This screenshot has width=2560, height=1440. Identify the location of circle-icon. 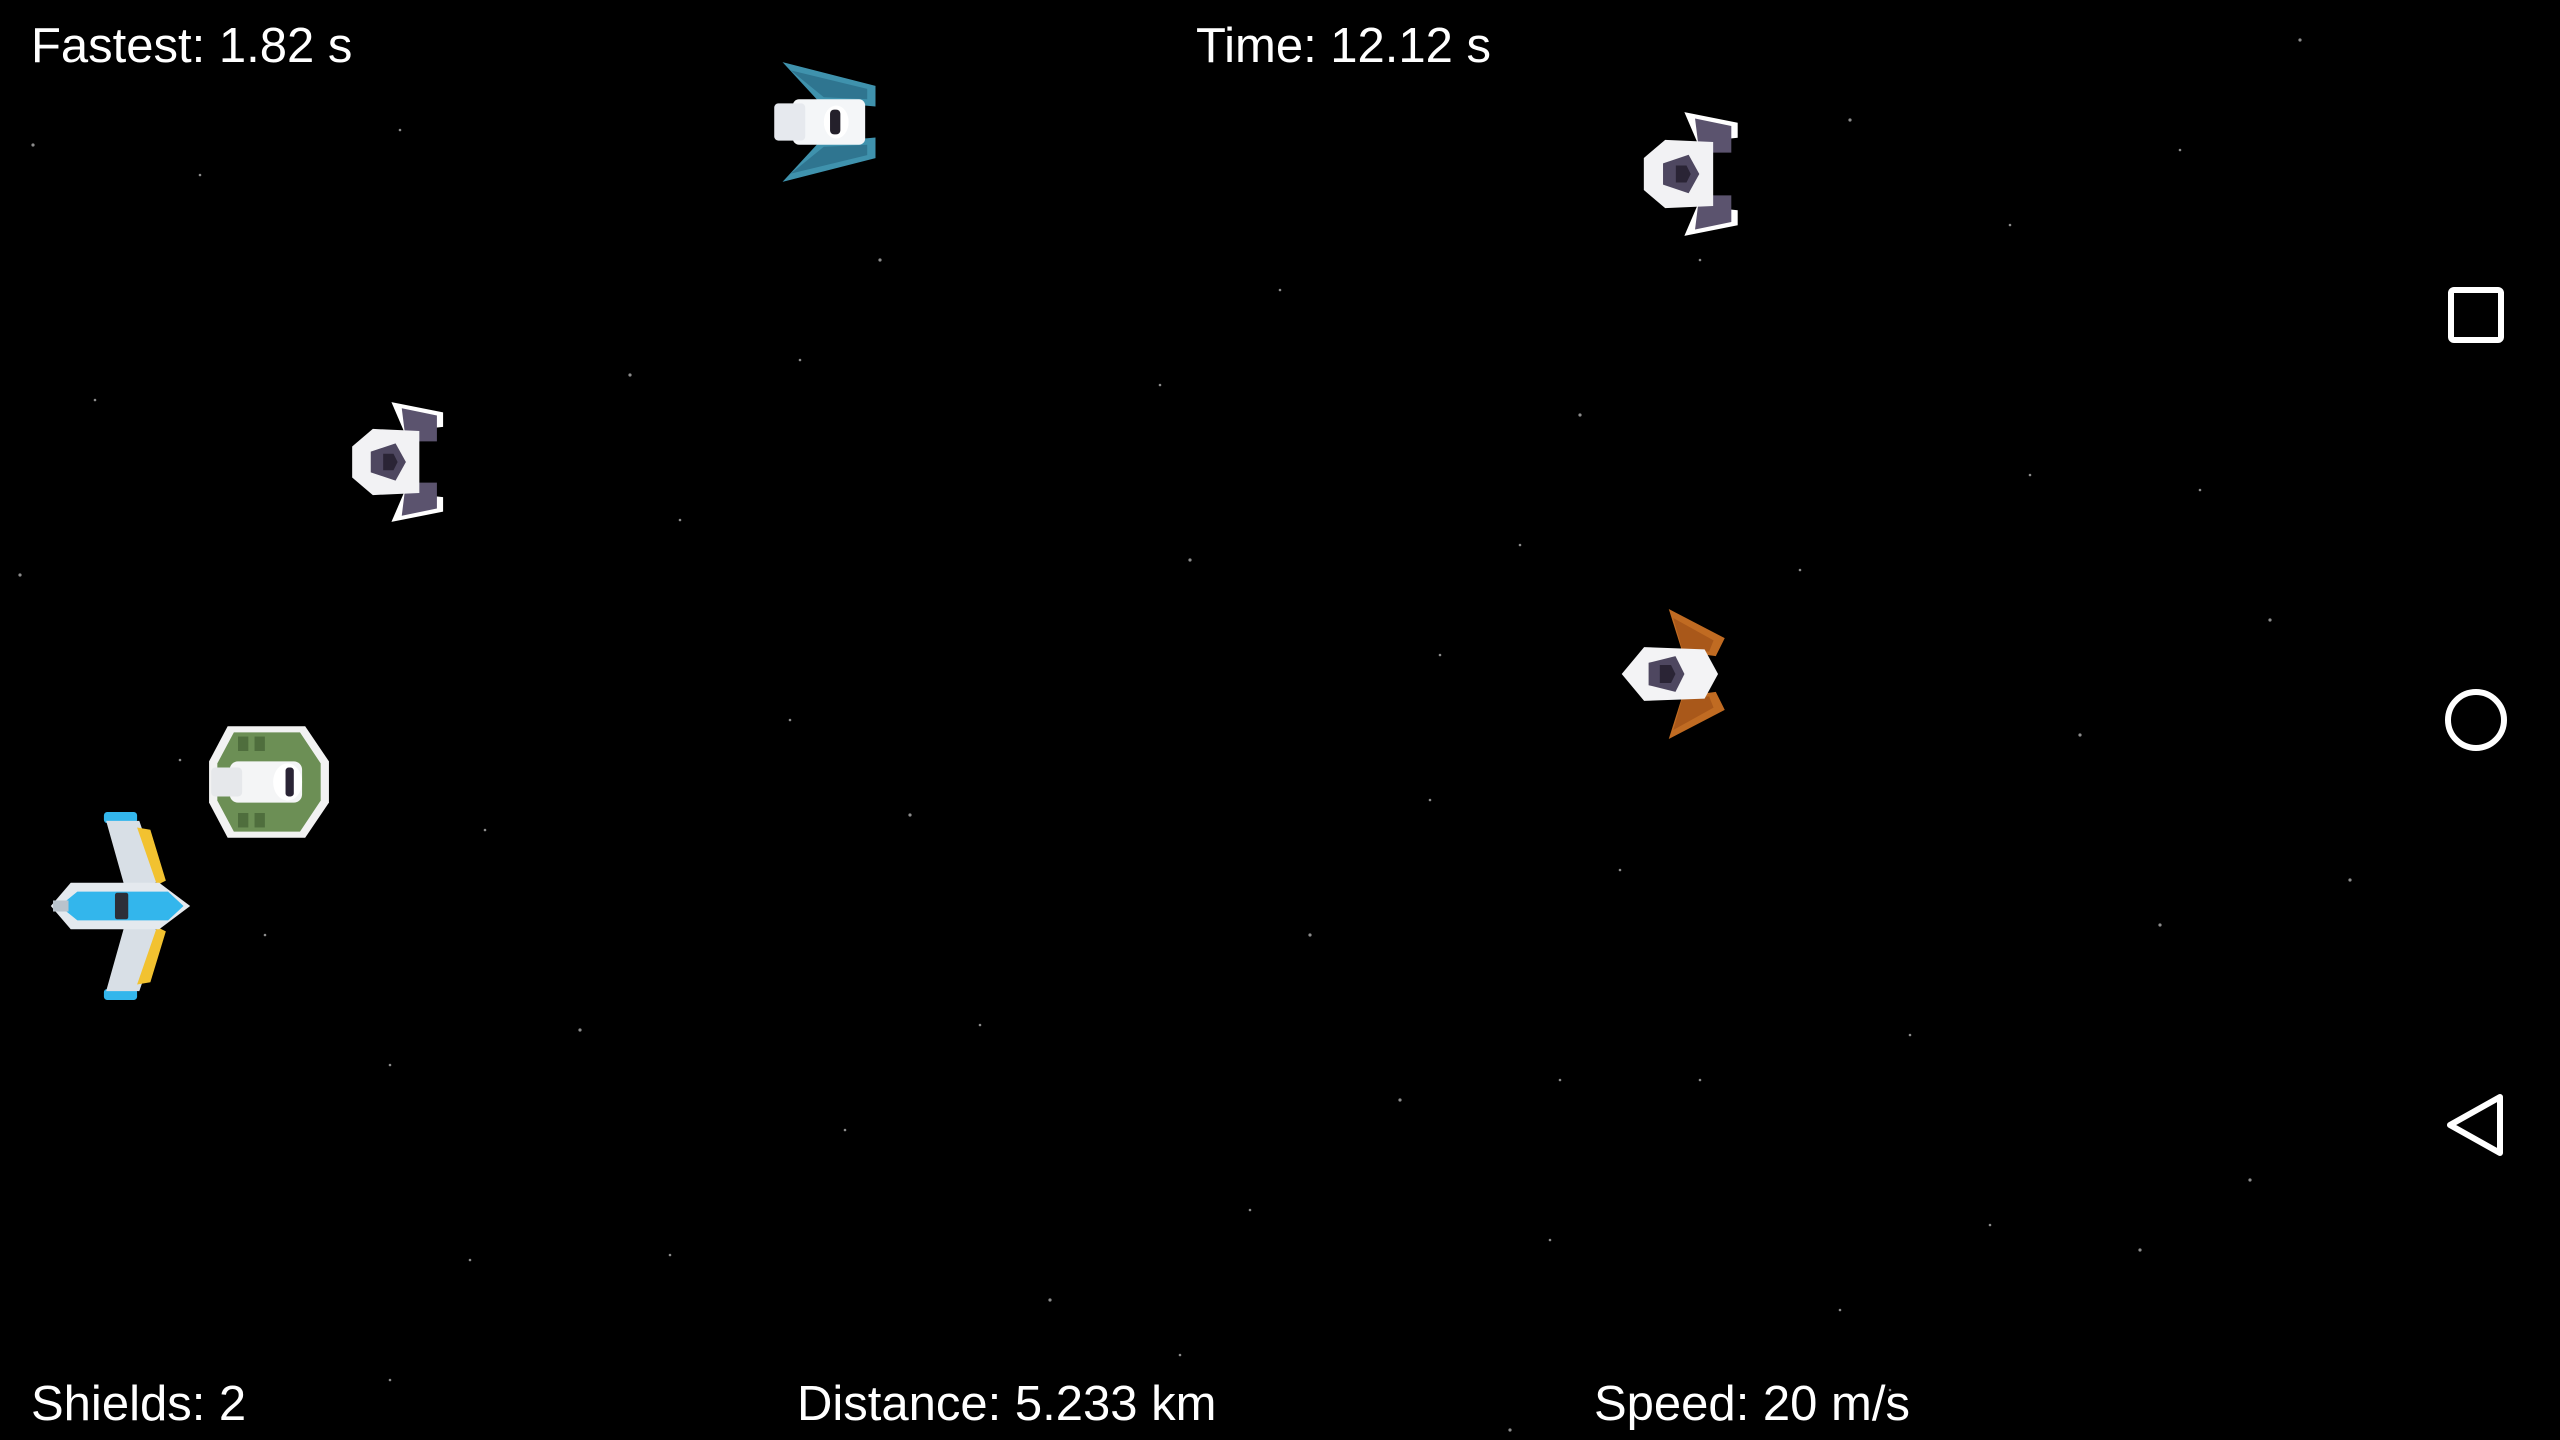
(2476, 720).